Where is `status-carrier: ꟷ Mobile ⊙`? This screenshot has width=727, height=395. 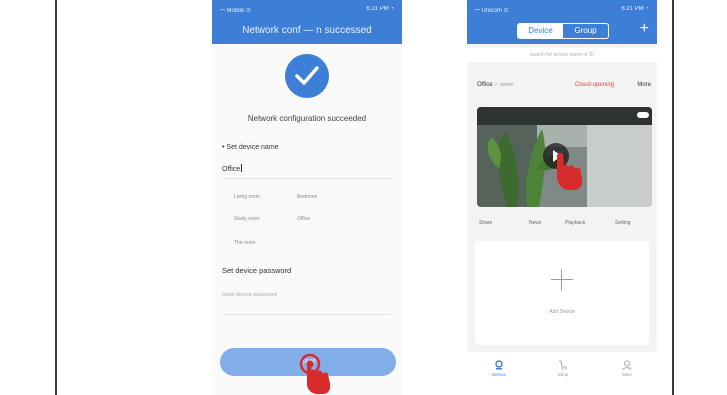 status-carrier: ꟷ Mobile ⊙ is located at coordinates (235, 11).